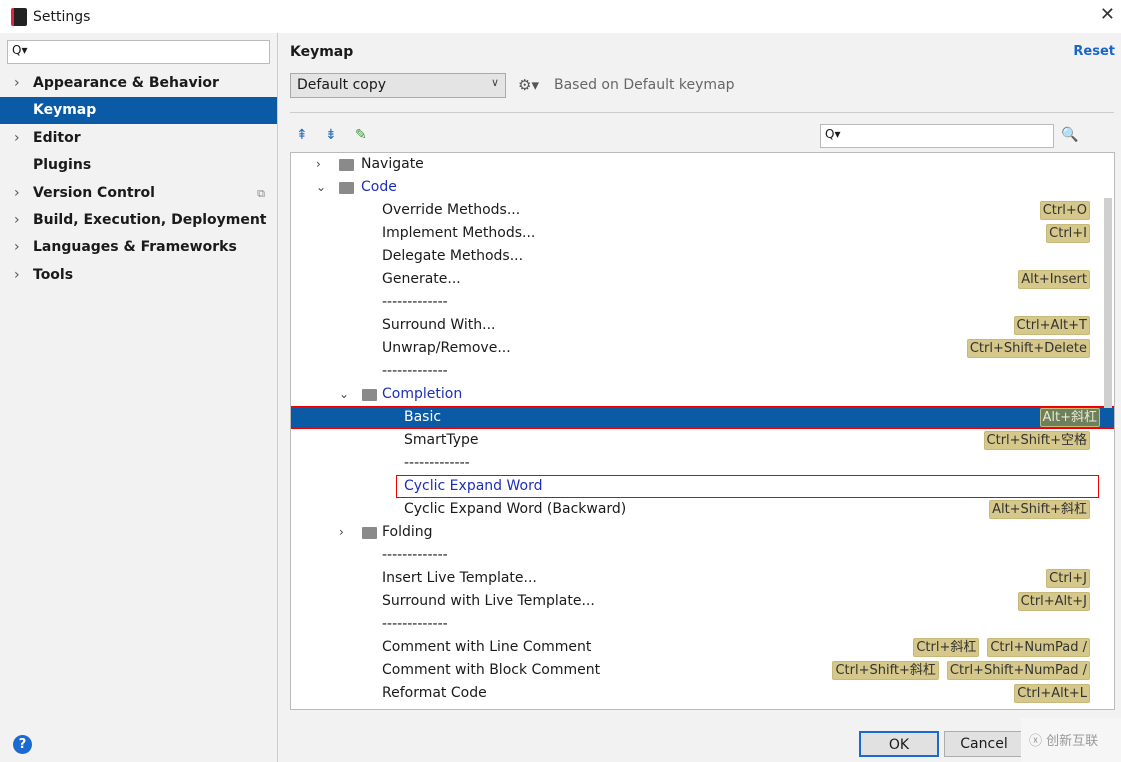 The image size is (1121, 762). Describe the element at coordinates (302, 135) in the screenshot. I see `expand-all-icon: ⇞` at that location.